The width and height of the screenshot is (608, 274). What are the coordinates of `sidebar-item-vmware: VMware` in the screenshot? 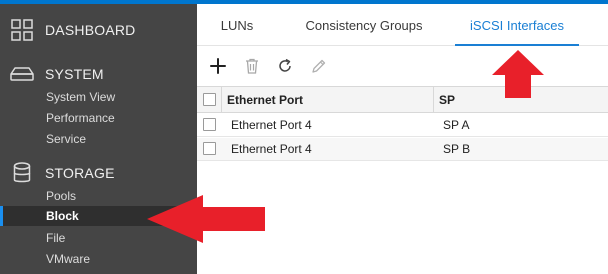 It's located at (98, 259).